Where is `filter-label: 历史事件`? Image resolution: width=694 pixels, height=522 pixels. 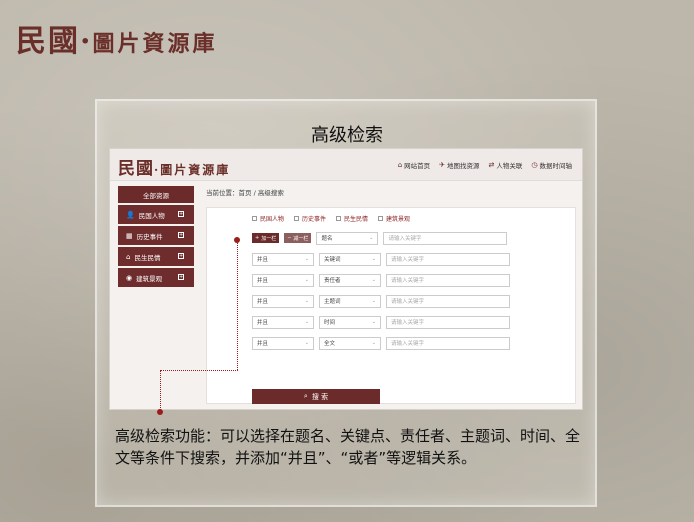 filter-label: 历史事件 is located at coordinates (314, 219).